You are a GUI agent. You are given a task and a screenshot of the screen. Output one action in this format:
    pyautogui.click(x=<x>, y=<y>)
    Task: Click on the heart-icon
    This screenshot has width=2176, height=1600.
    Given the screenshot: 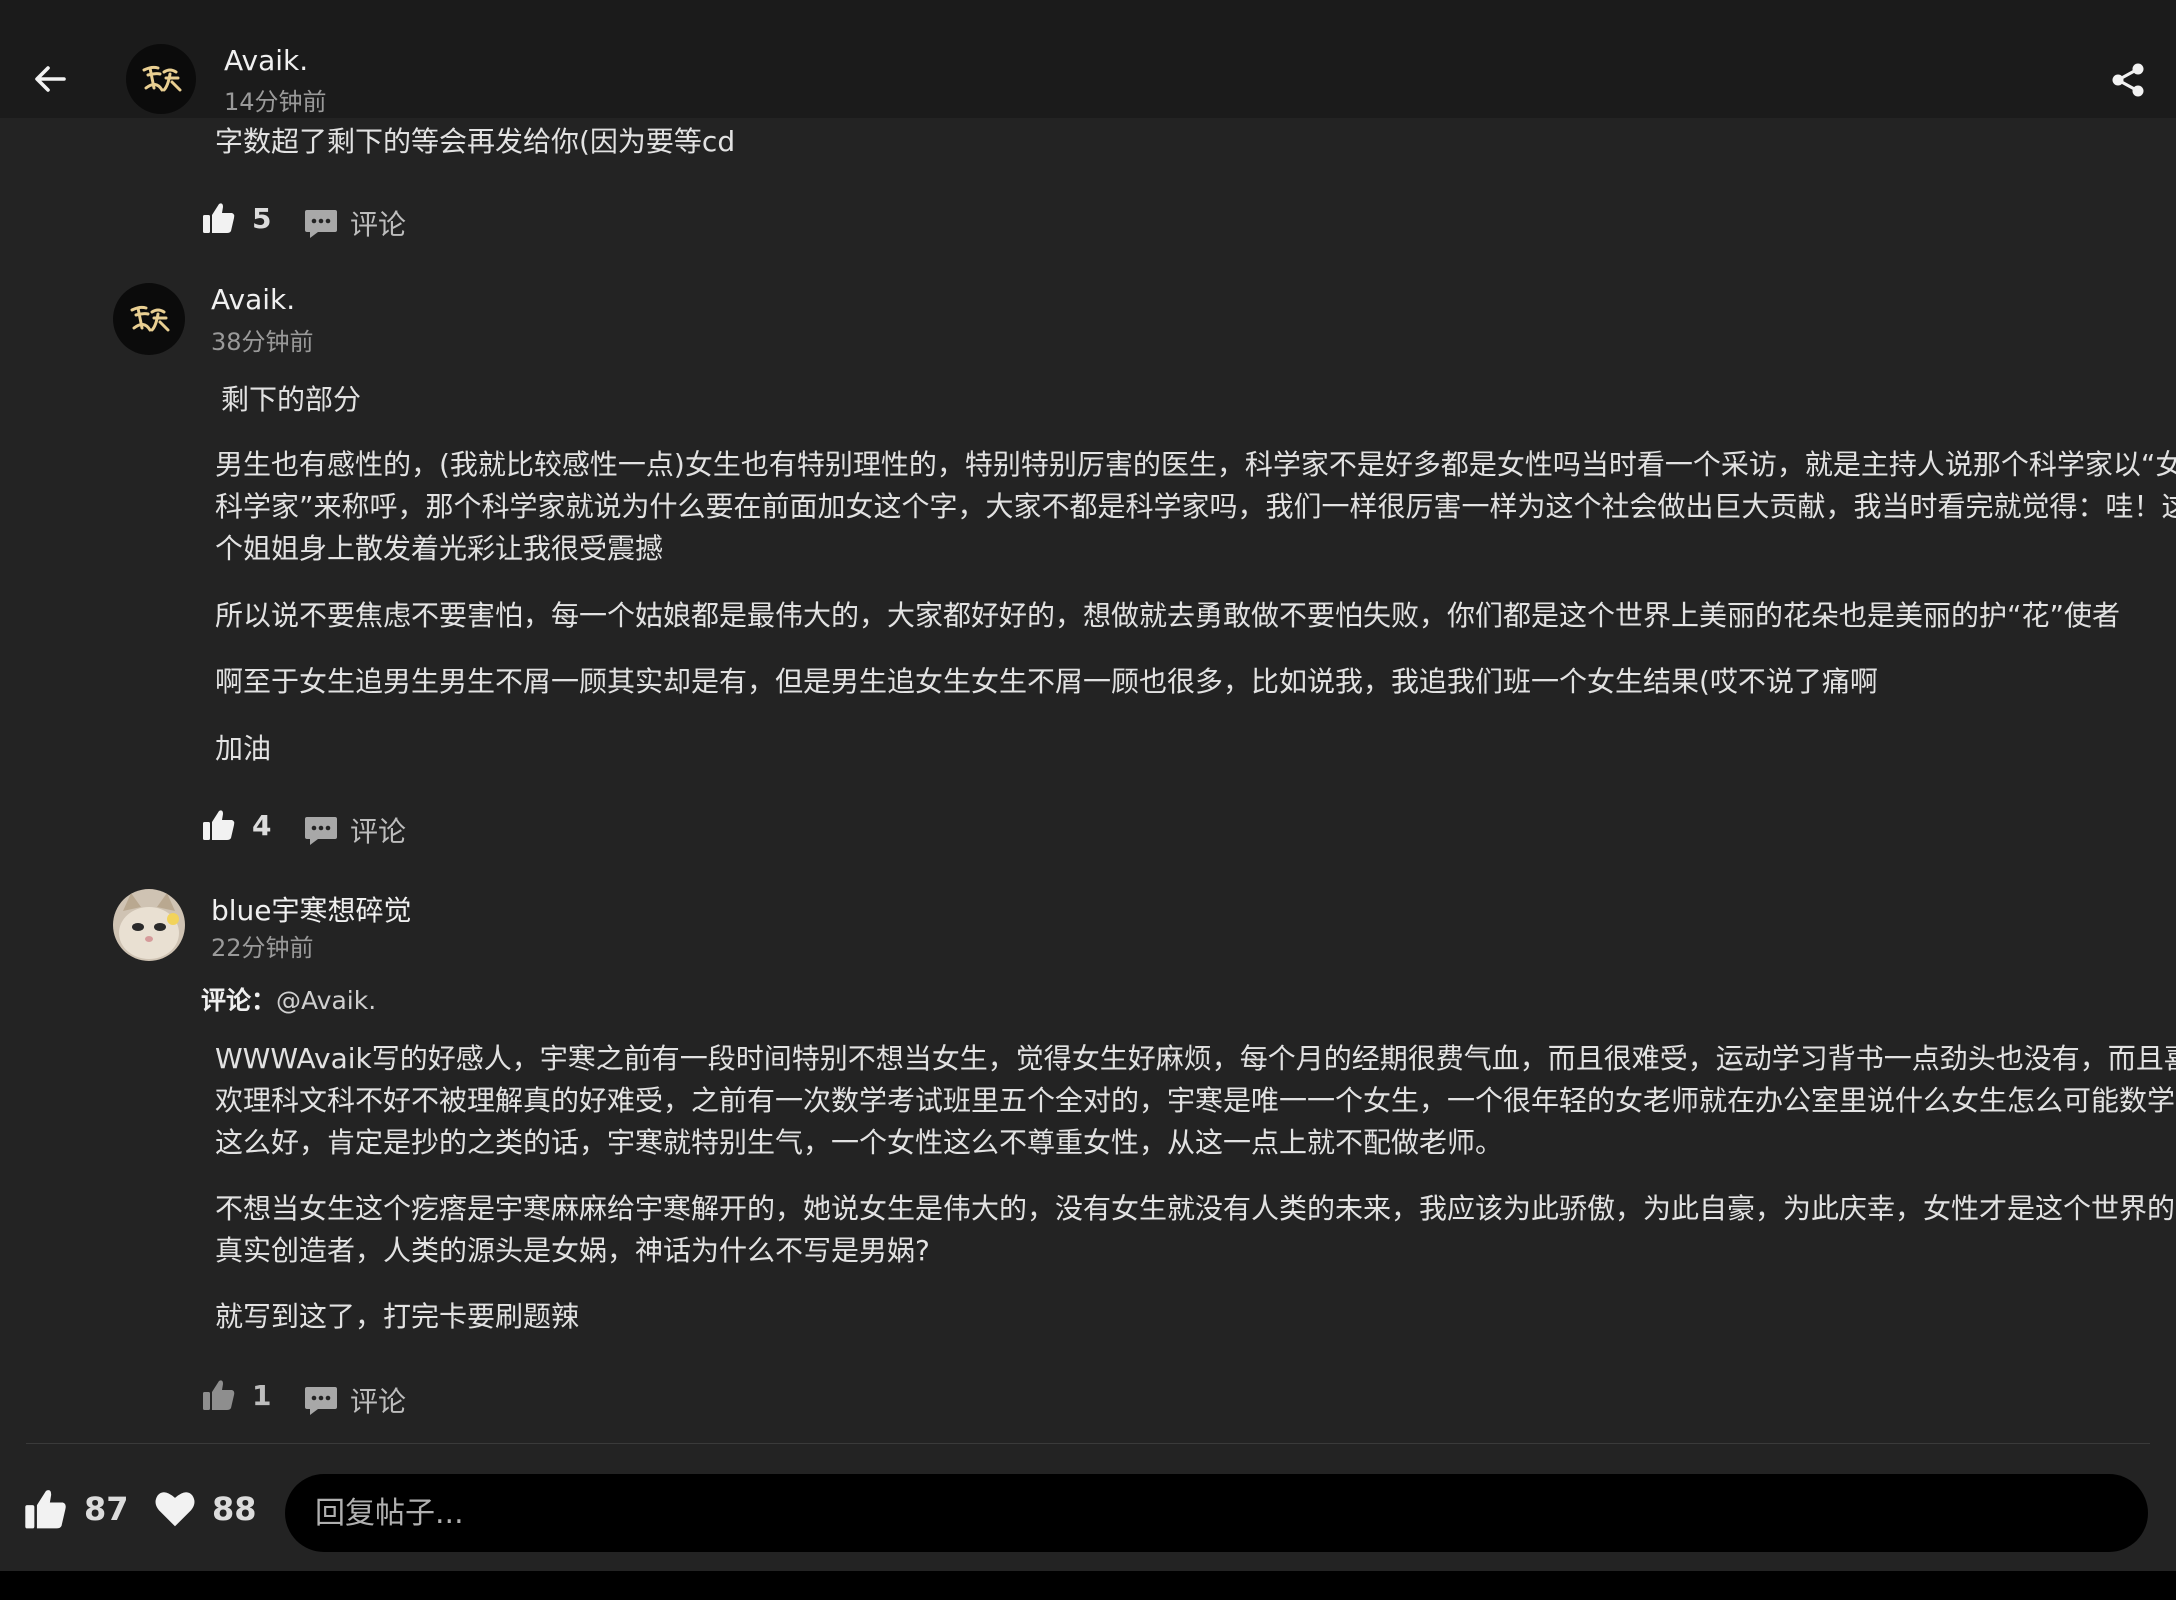 What is the action you would take?
    pyautogui.click(x=175, y=1509)
    